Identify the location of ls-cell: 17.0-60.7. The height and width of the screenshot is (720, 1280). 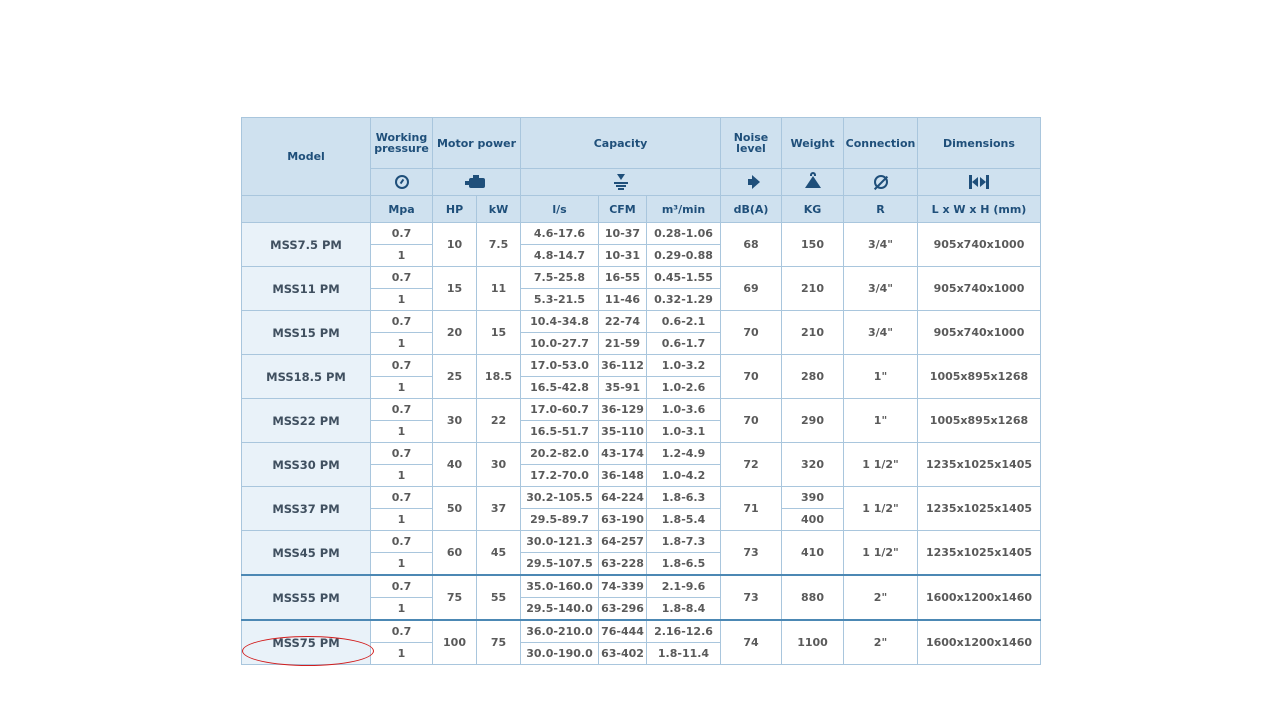
(559, 409).